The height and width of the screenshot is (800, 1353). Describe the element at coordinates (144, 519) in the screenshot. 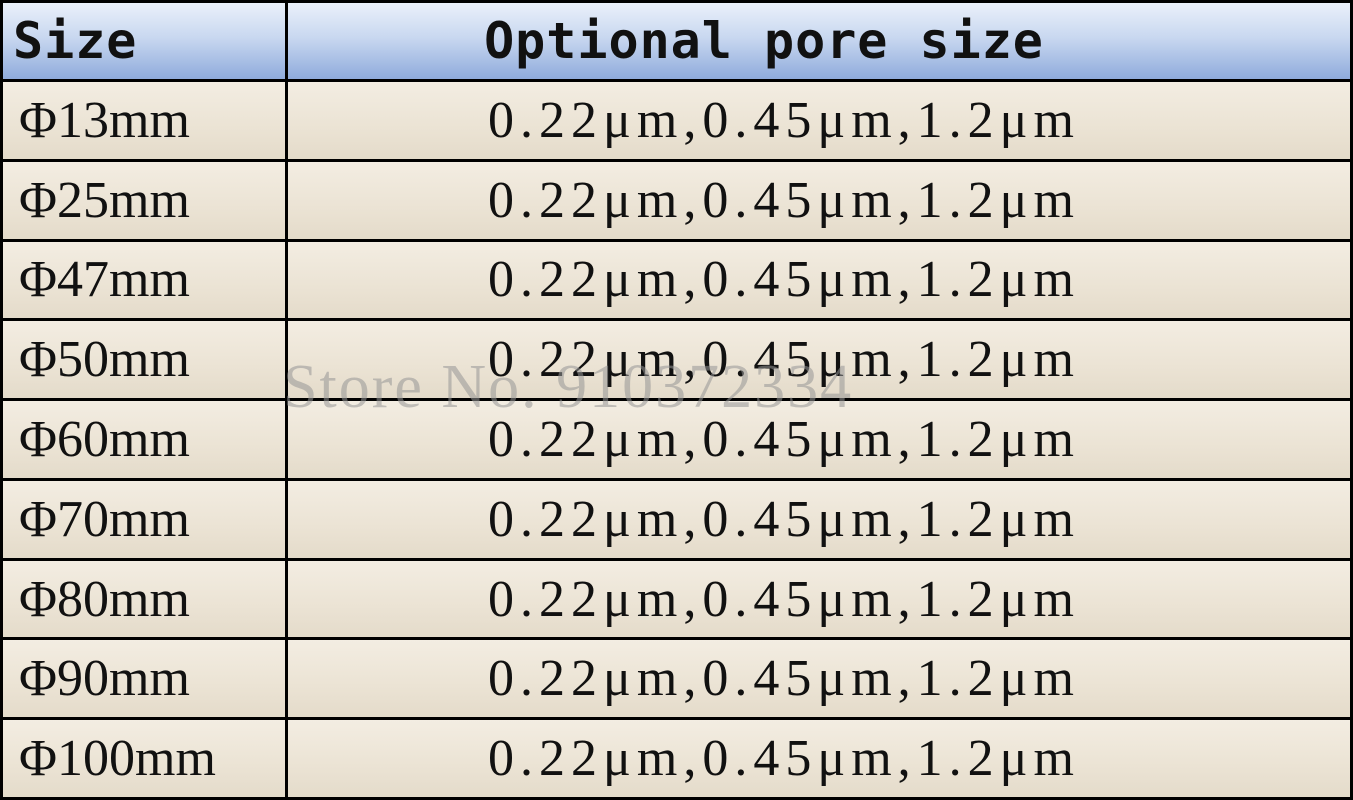

I see `row-size-cell: Φ70mm` at that location.